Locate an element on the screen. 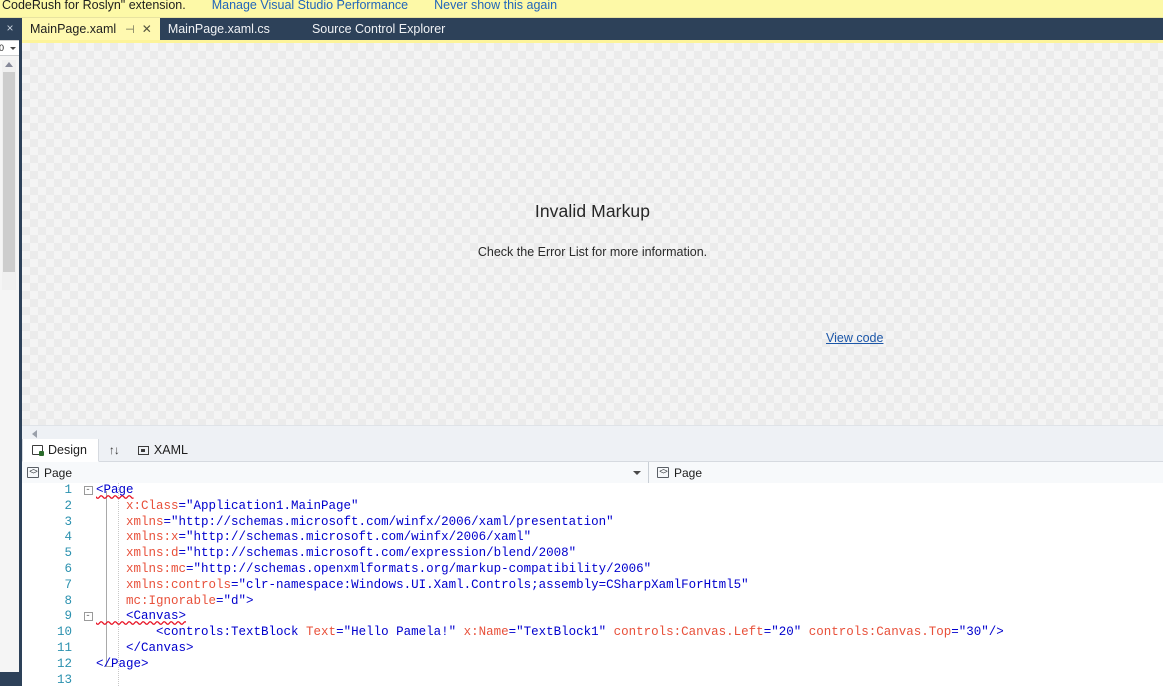 The image size is (1163, 686). scrollbar-thumb is located at coordinates (9, 172).